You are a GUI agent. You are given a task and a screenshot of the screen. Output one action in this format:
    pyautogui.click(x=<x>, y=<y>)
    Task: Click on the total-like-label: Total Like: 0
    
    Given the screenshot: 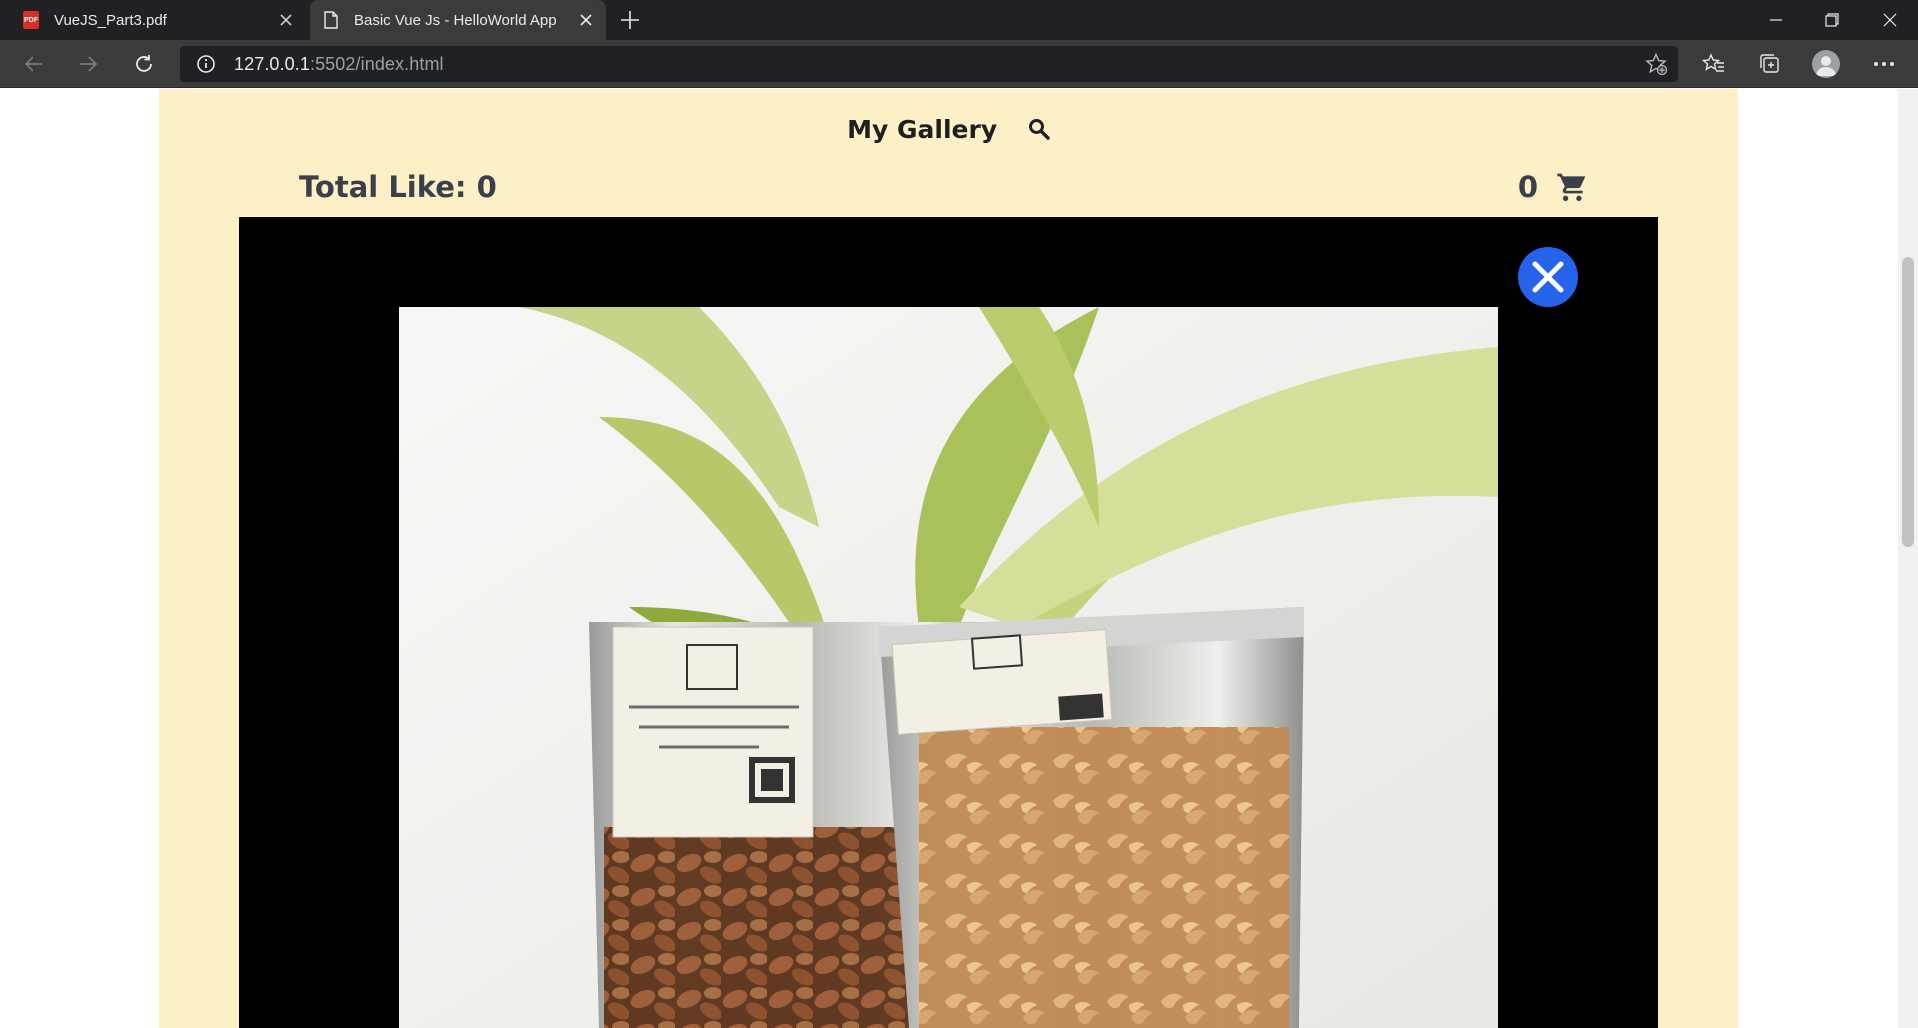 What is the action you would take?
    pyautogui.click(x=398, y=187)
    